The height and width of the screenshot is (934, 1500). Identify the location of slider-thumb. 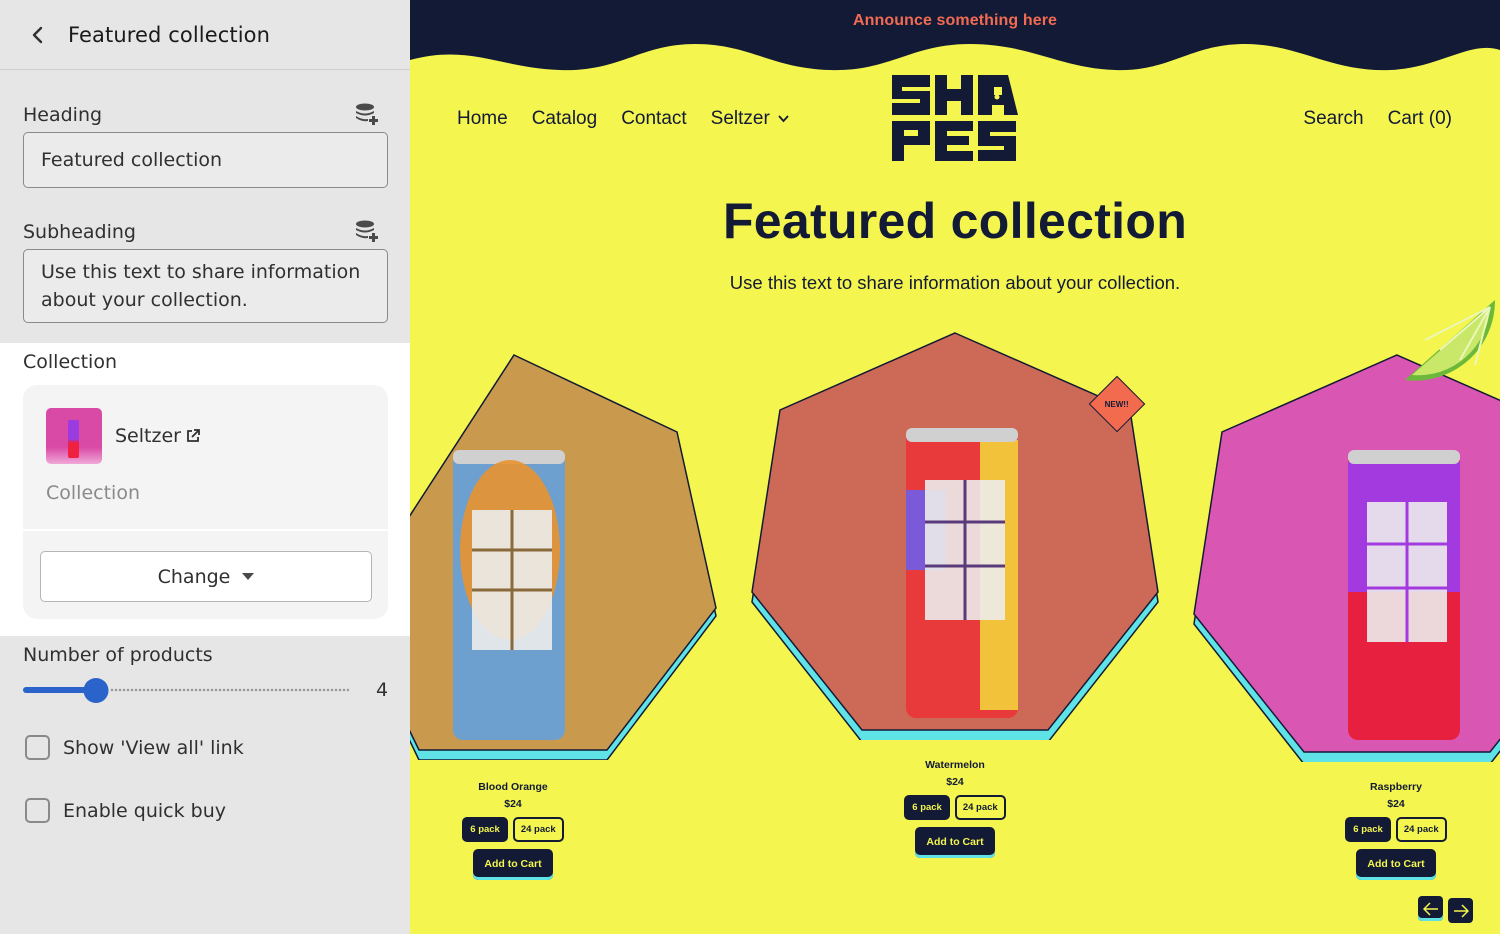
(96, 690).